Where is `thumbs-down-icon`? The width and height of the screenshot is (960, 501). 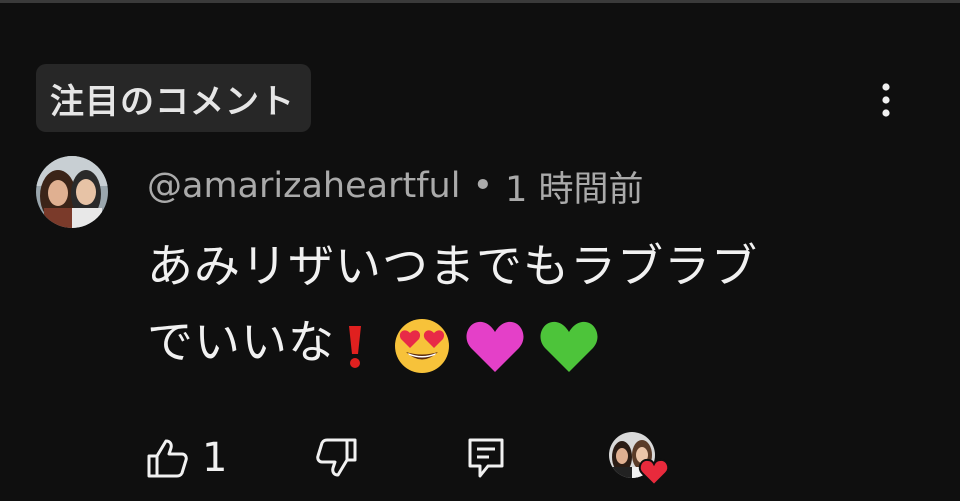 thumbs-down-icon is located at coordinates (336, 457).